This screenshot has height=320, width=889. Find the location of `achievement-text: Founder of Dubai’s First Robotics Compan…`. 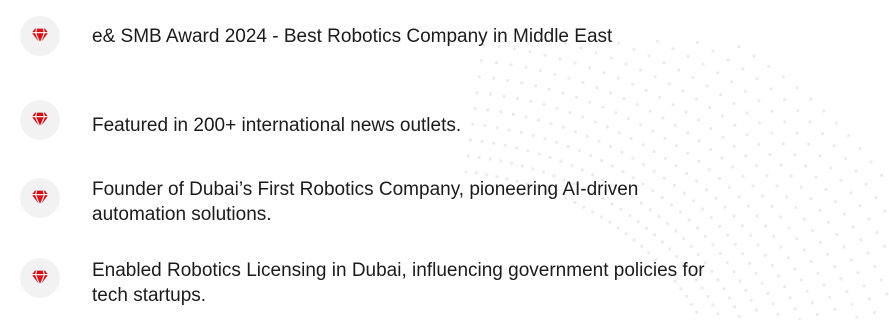

achievement-text: Founder of Dubai’s First Robotics Compan… is located at coordinates (365, 202).